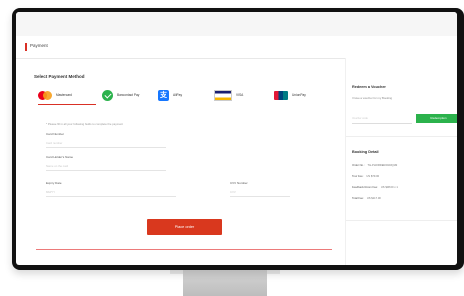 Image resolution: width=464 pixels, height=296 pixels. I want to click on expiry-label: Expiry Date, so click(54, 183).